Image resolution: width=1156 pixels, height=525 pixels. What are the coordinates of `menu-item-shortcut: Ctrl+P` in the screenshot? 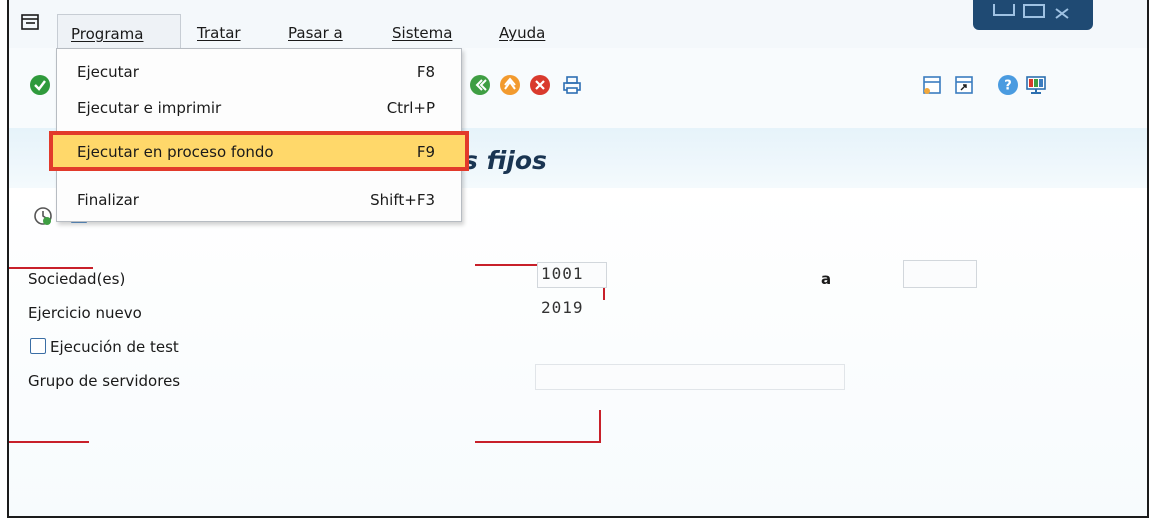 It's located at (410, 108).